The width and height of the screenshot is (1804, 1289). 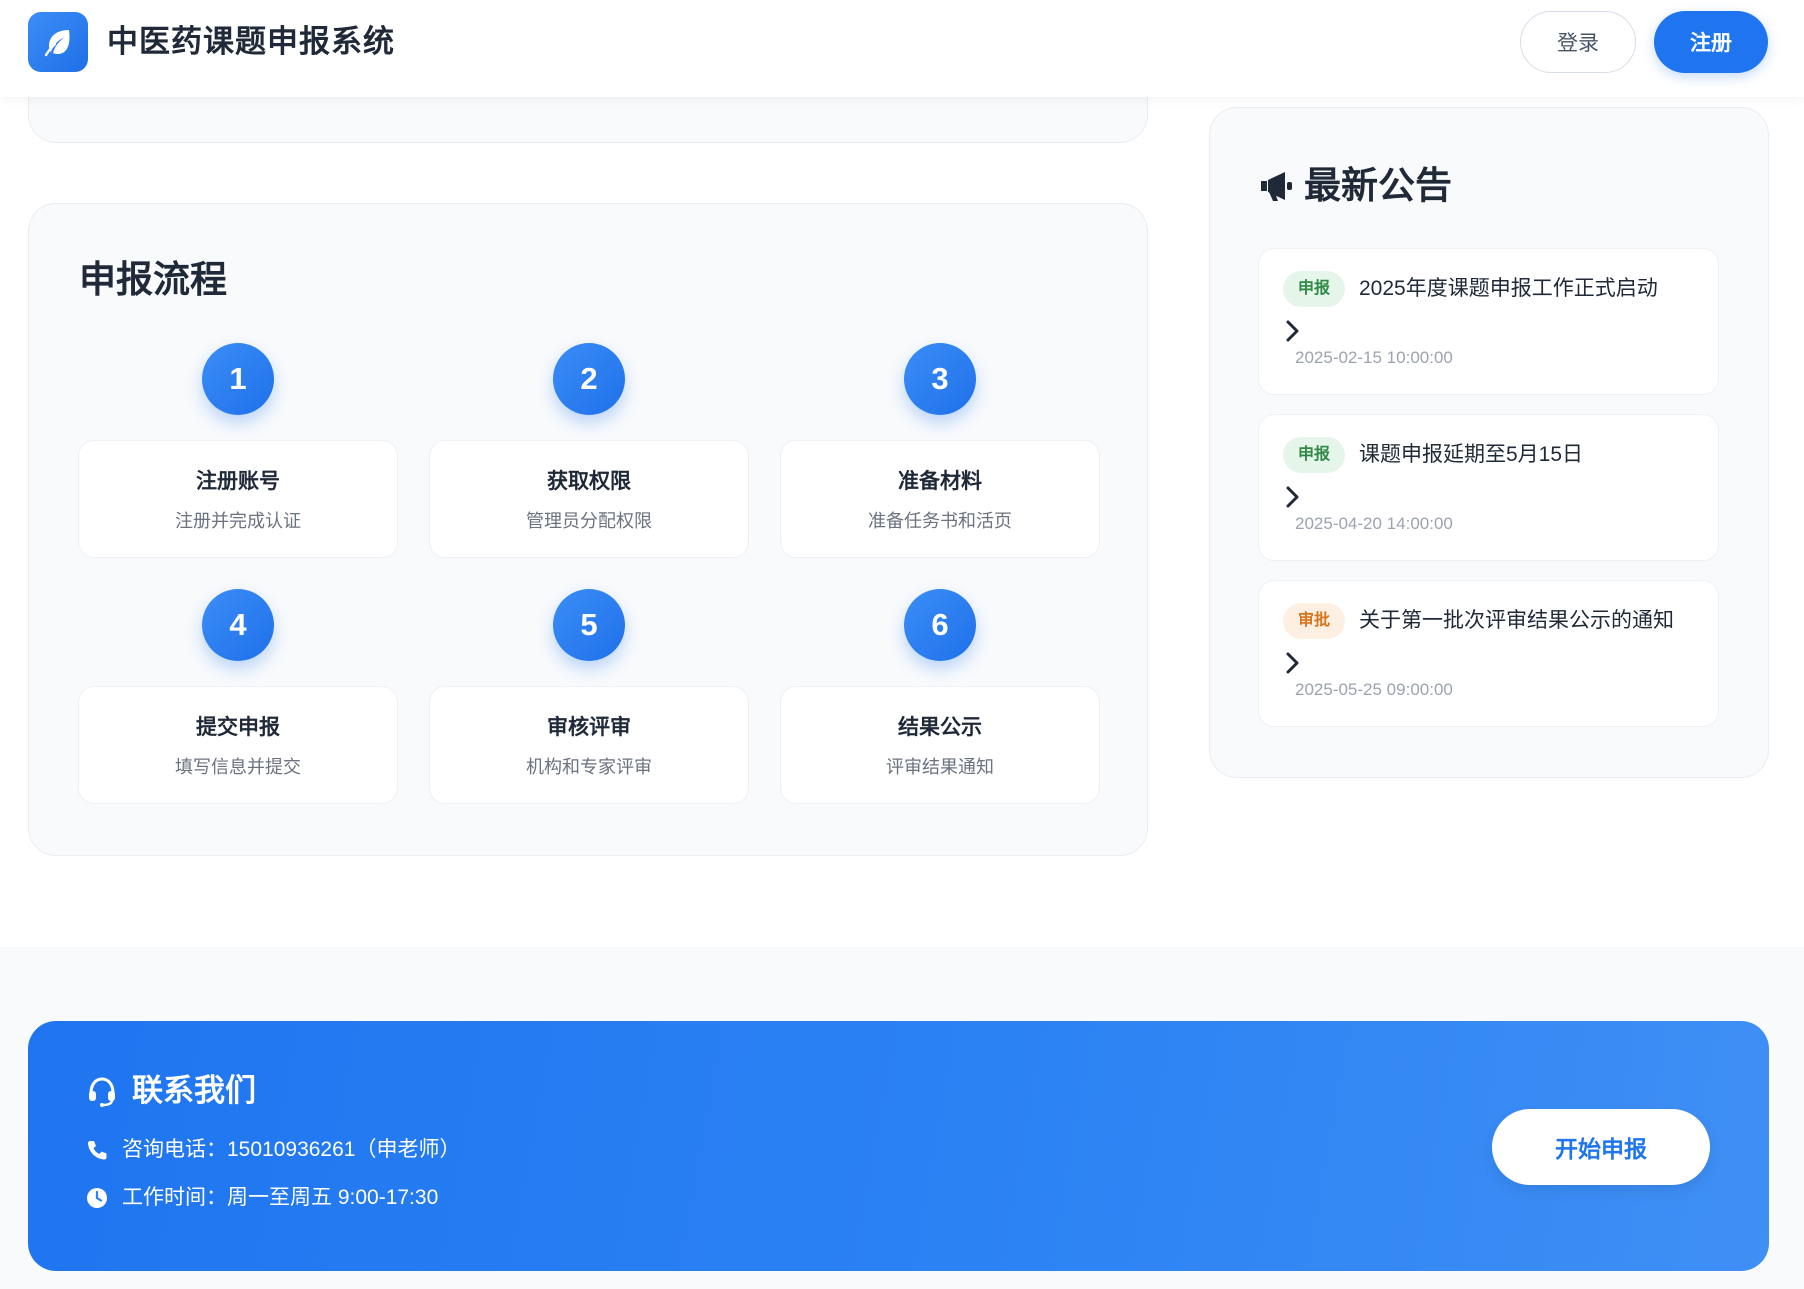 What do you see at coordinates (238, 745) in the screenshot?
I see `step-info-box: 提交申报 填写信息并提交` at bounding box center [238, 745].